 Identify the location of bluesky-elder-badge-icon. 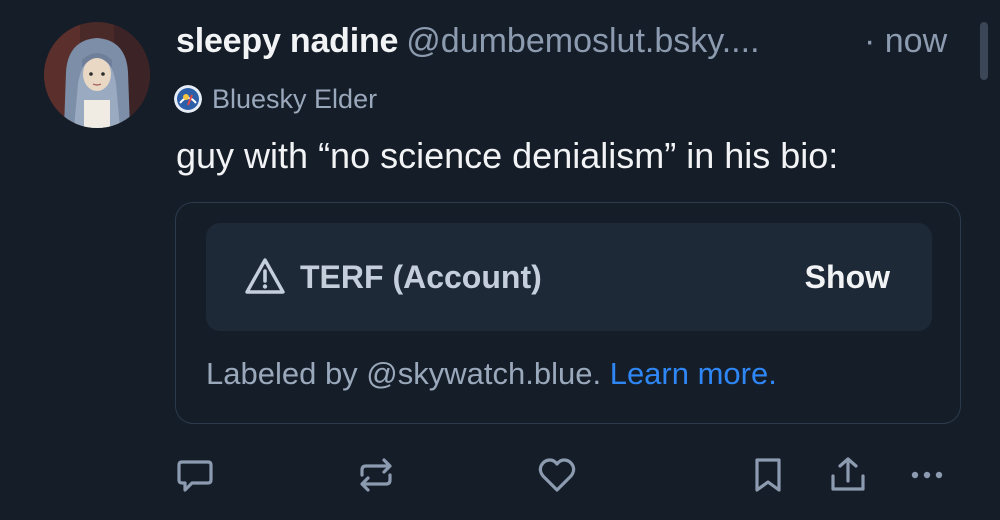
(188, 99).